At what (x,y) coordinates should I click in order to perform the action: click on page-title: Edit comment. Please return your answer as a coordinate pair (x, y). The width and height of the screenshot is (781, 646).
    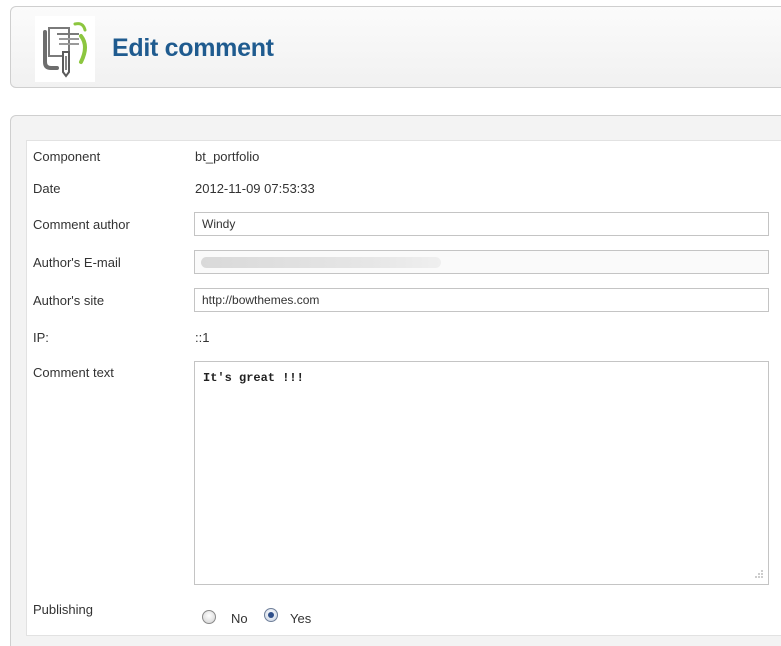
    Looking at the image, I should click on (193, 48).